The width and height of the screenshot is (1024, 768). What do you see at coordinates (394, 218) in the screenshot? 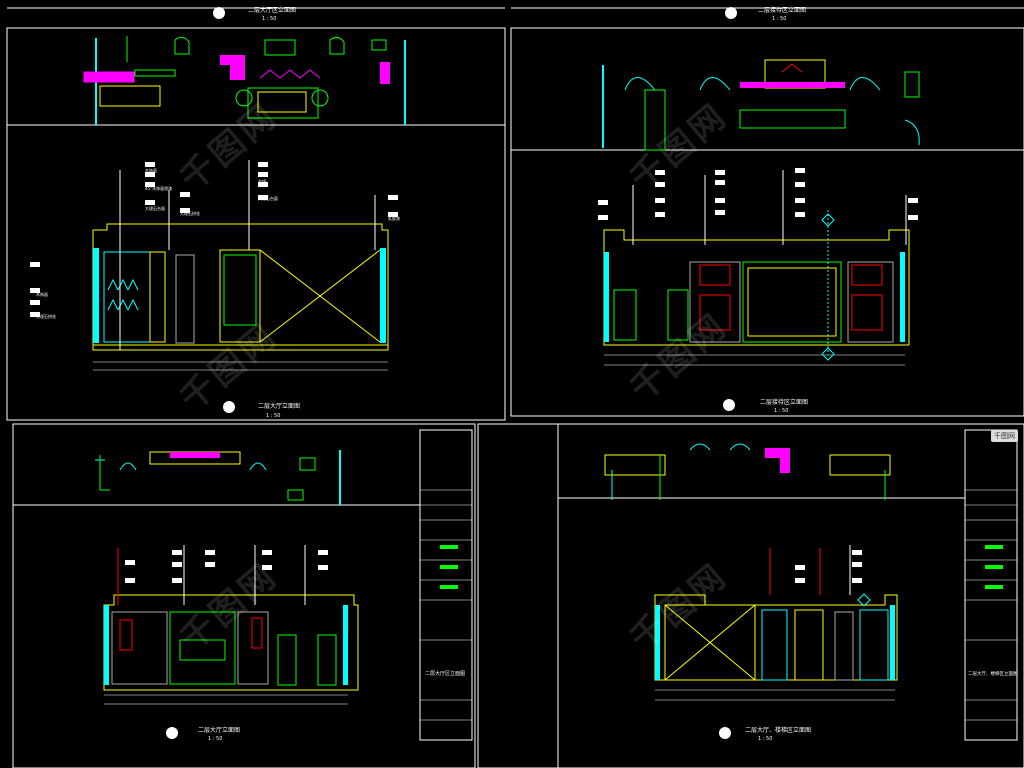
I see `cr0: 乳胶漆` at bounding box center [394, 218].